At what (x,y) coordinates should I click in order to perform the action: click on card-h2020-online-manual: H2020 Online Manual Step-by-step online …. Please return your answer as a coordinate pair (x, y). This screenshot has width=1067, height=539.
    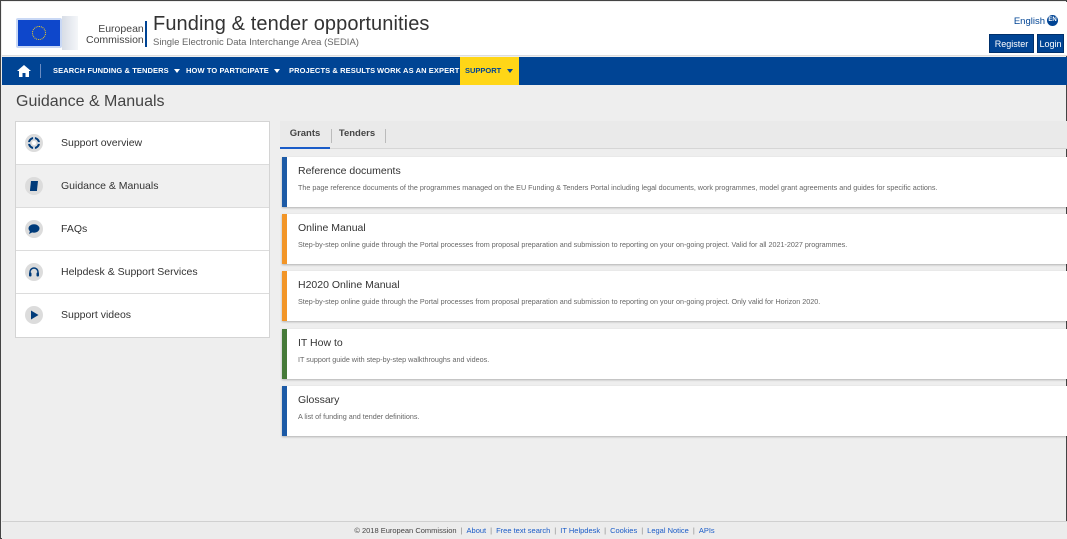
    Looking at the image, I should click on (674, 296).